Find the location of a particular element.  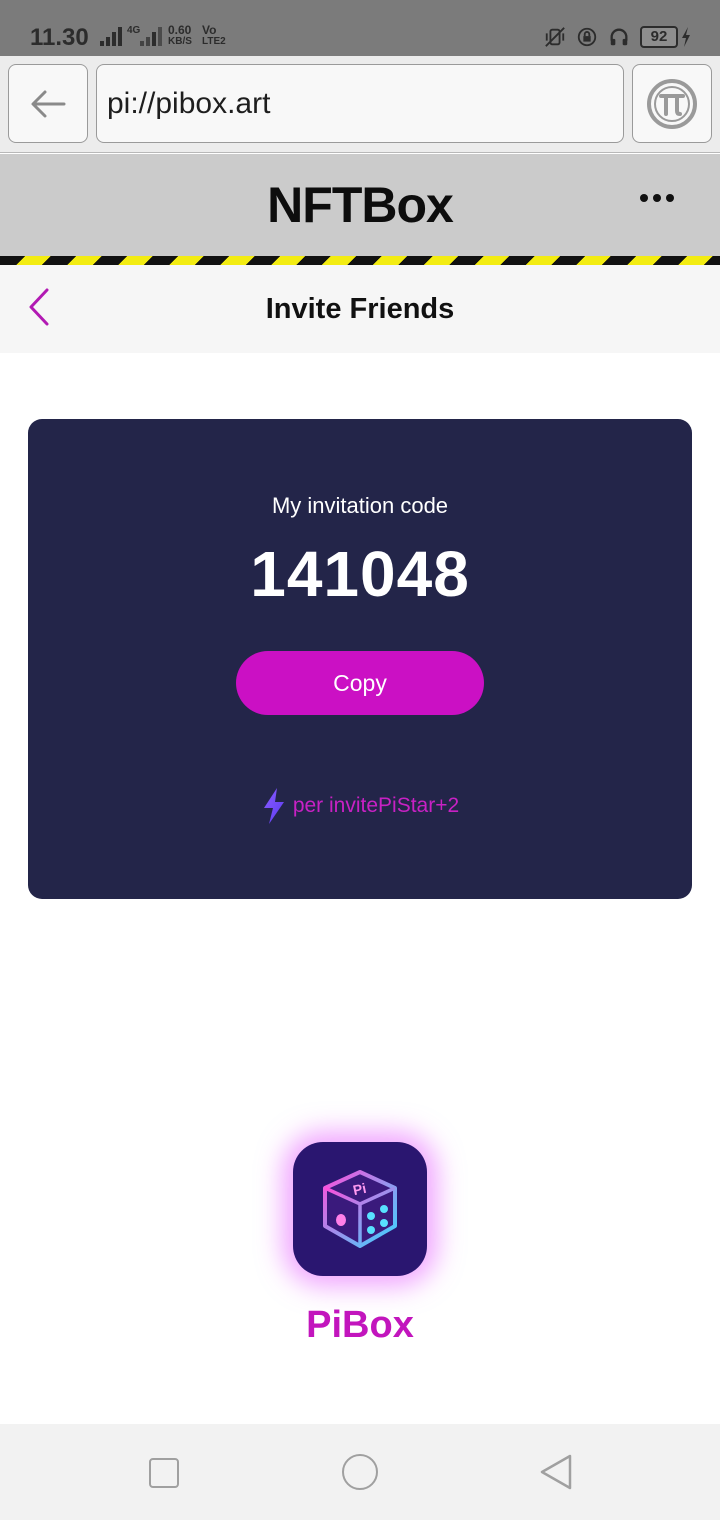

reward-info: per invitePiStar+2 is located at coordinates (360, 806).